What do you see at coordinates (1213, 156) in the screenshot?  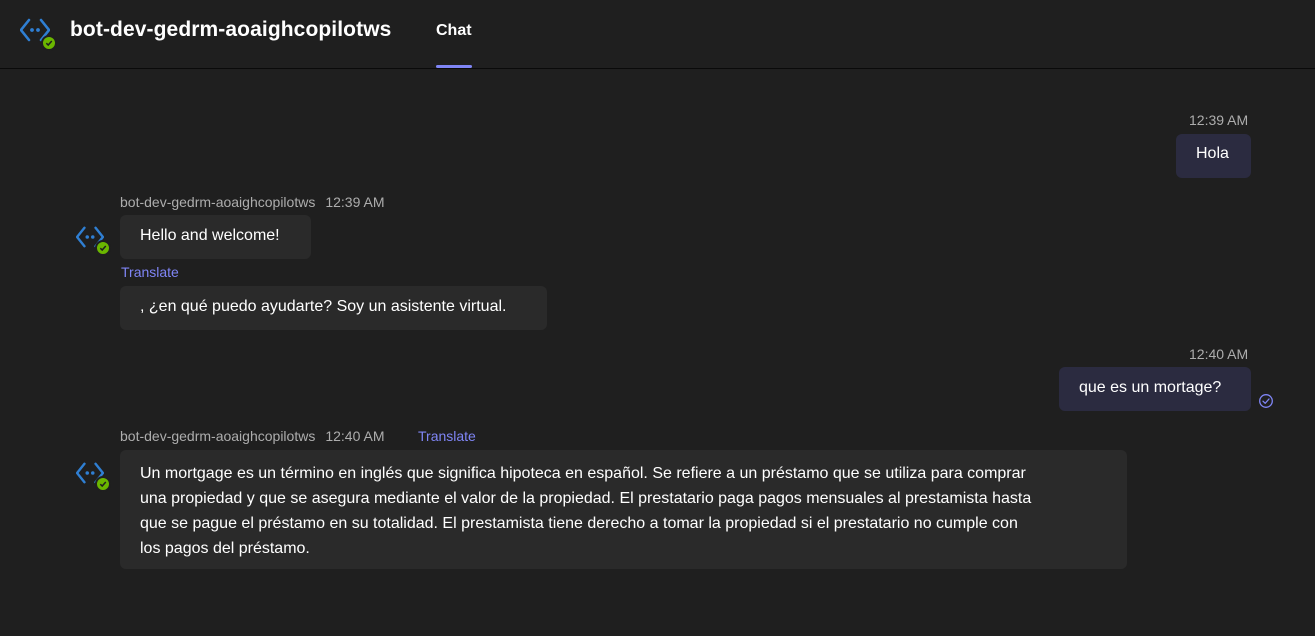 I see `user-message-bubble: Hola` at bounding box center [1213, 156].